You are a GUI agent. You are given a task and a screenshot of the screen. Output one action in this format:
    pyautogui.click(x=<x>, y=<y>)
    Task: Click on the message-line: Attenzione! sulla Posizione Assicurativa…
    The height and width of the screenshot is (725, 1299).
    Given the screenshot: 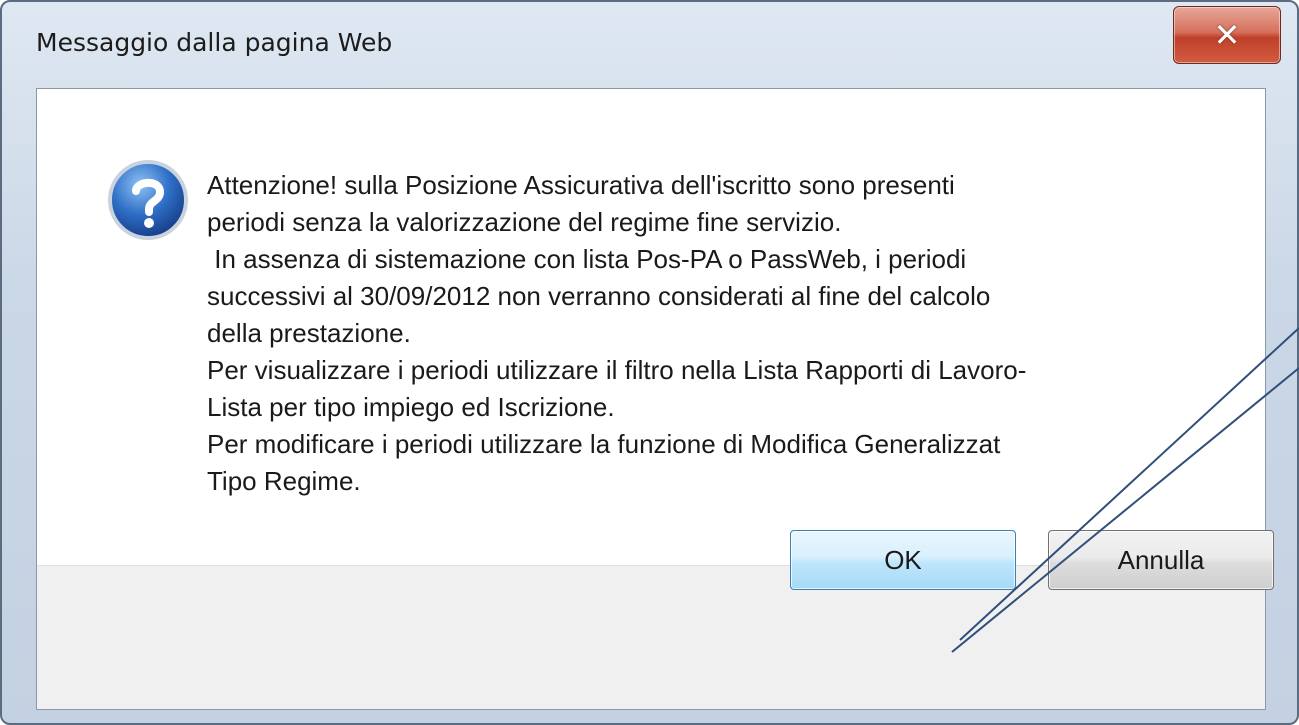 What is the action you would take?
    pyautogui.click(x=581, y=185)
    